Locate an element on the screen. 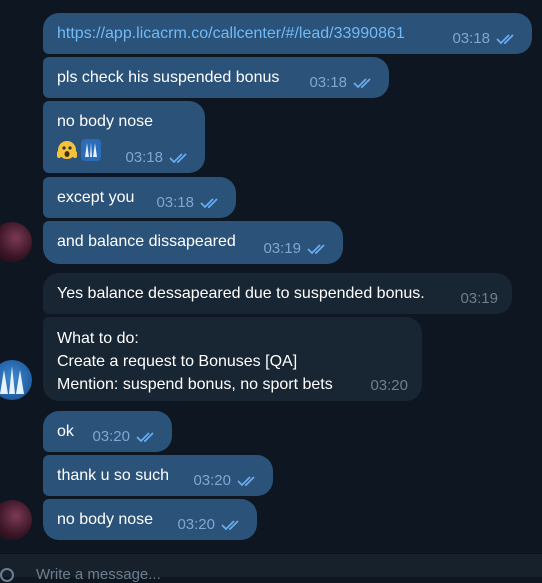 This screenshot has height=583, width=542. message-bubble-outgoing: and balance dissapeared 03:19 is located at coordinates (193, 242).